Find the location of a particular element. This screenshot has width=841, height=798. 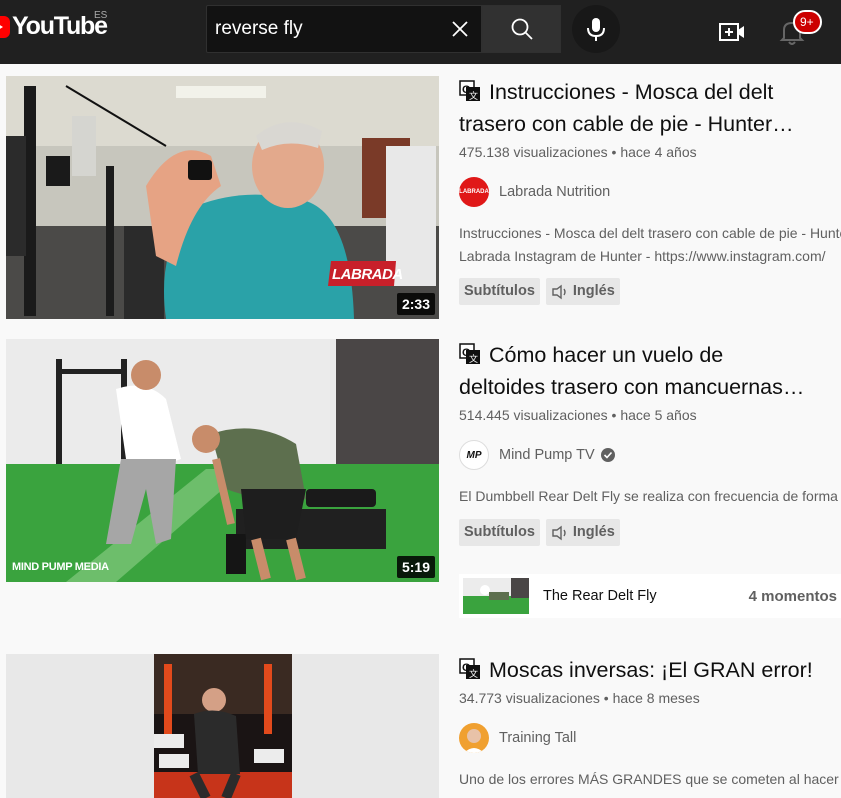

channel-row: MP Mind Pump TV is located at coordinates (650, 455).